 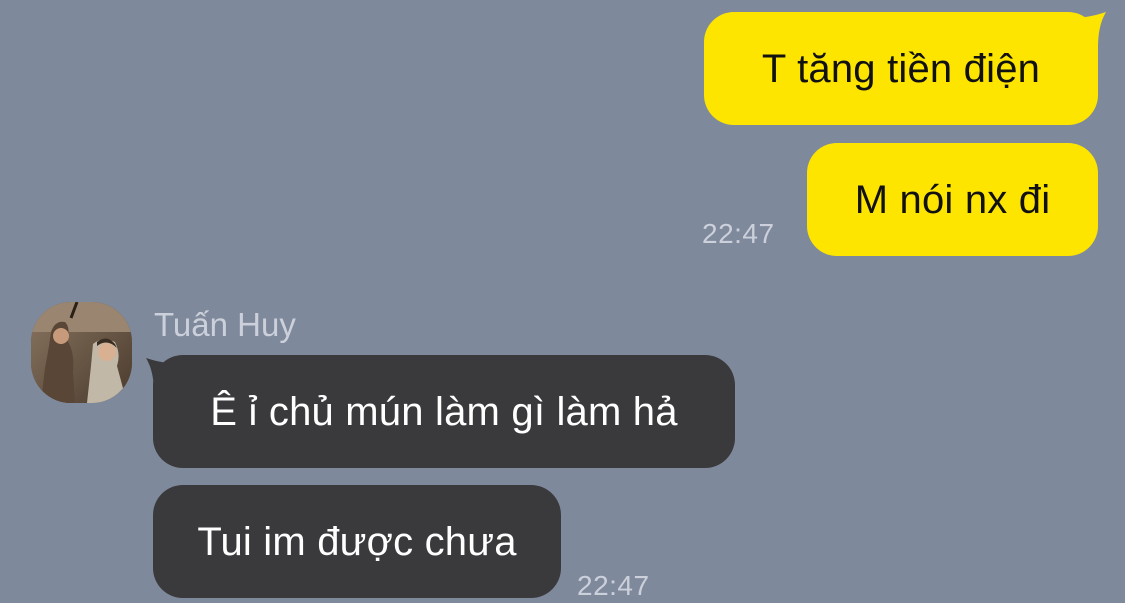 I want to click on outgoing-message-bubble: T tăng tiền điện, so click(x=901, y=68).